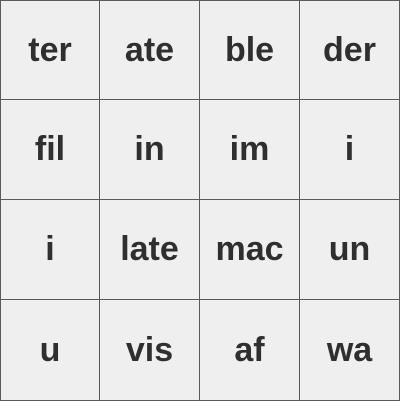 This screenshot has height=401, width=400. Describe the element at coordinates (50, 350) in the screenshot. I see `tile-r4-c1: u` at that location.